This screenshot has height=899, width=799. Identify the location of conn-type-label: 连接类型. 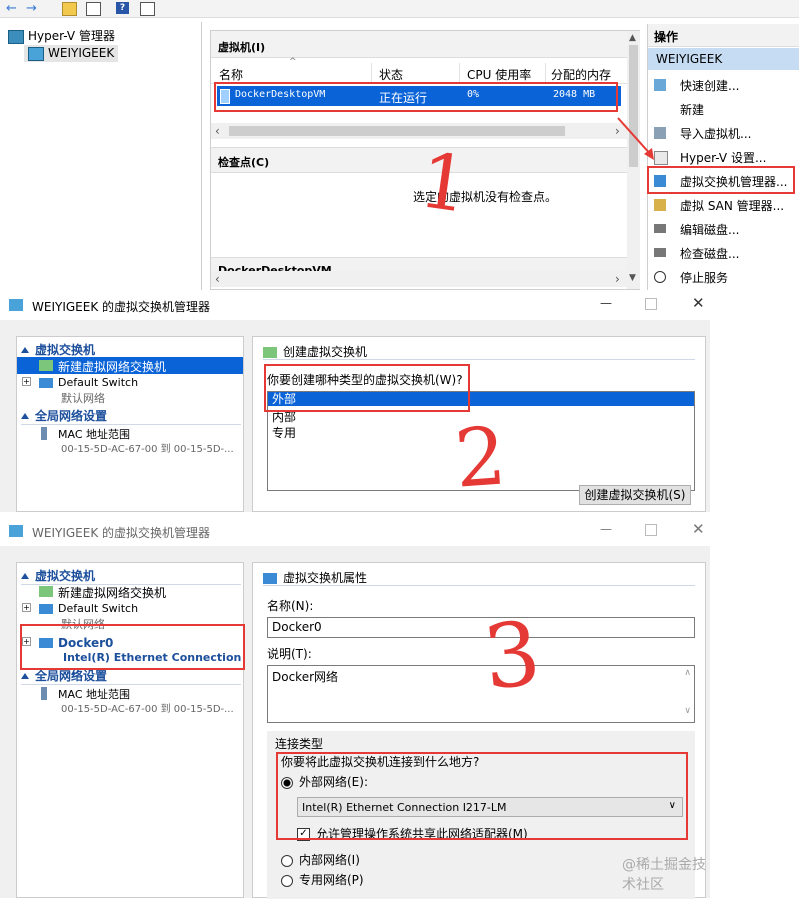
(299, 744).